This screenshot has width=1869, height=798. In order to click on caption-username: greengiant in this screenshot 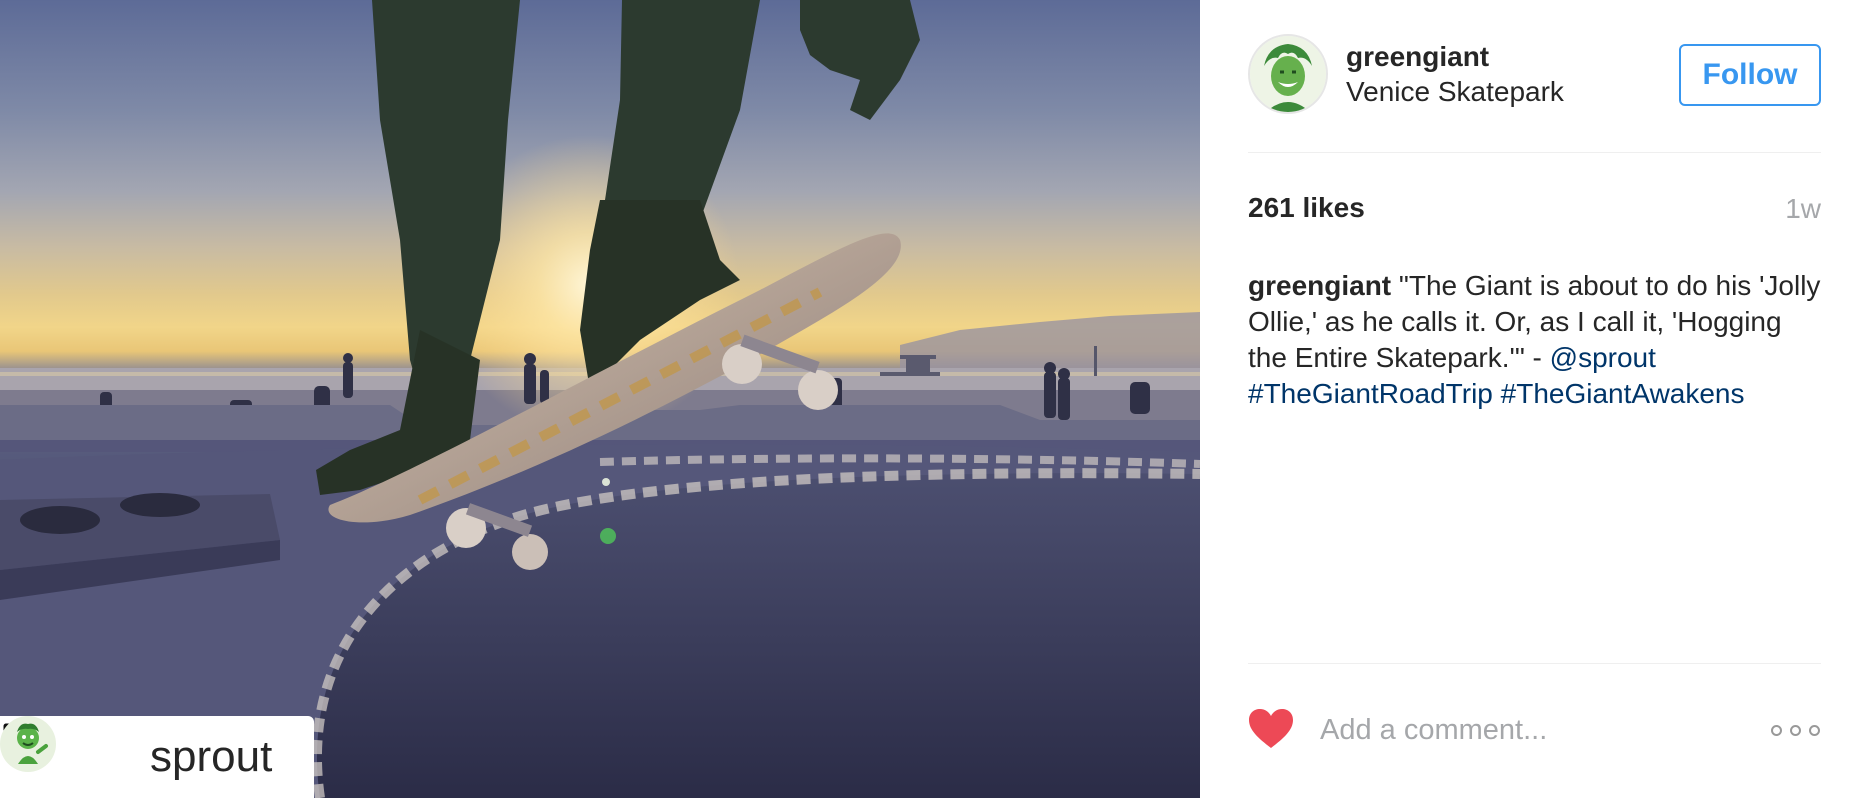, I will do `click(1319, 285)`.